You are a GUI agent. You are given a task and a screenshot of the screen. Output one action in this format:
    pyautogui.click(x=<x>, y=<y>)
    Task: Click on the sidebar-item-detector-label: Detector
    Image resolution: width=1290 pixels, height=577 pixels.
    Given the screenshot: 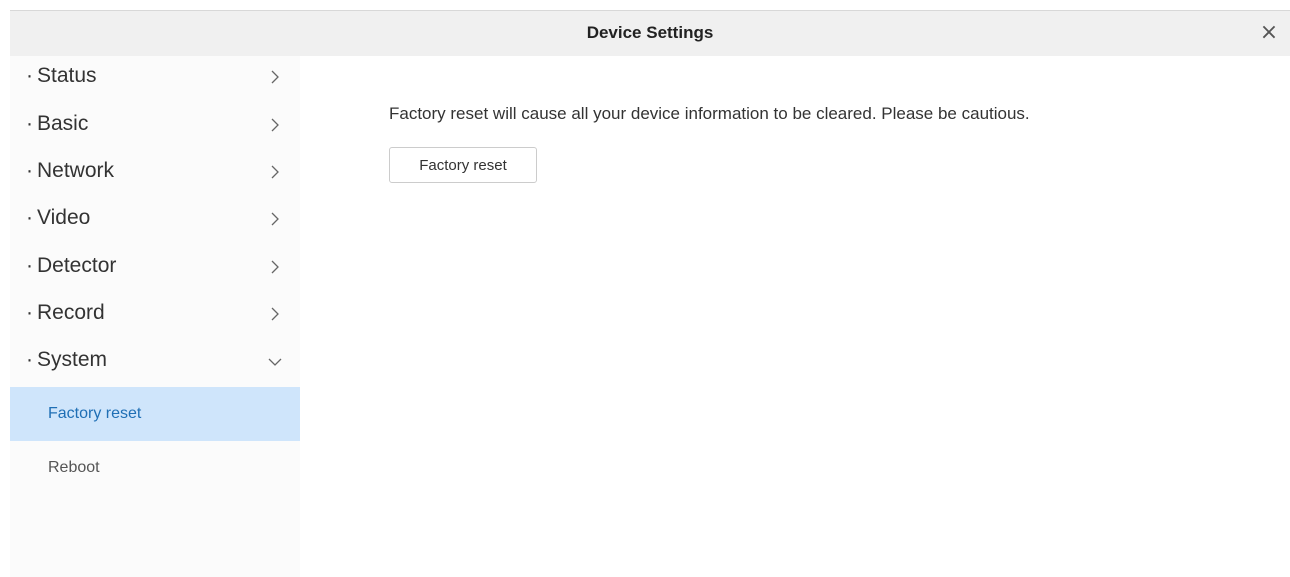 What is the action you would take?
    pyautogui.click(x=77, y=265)
    